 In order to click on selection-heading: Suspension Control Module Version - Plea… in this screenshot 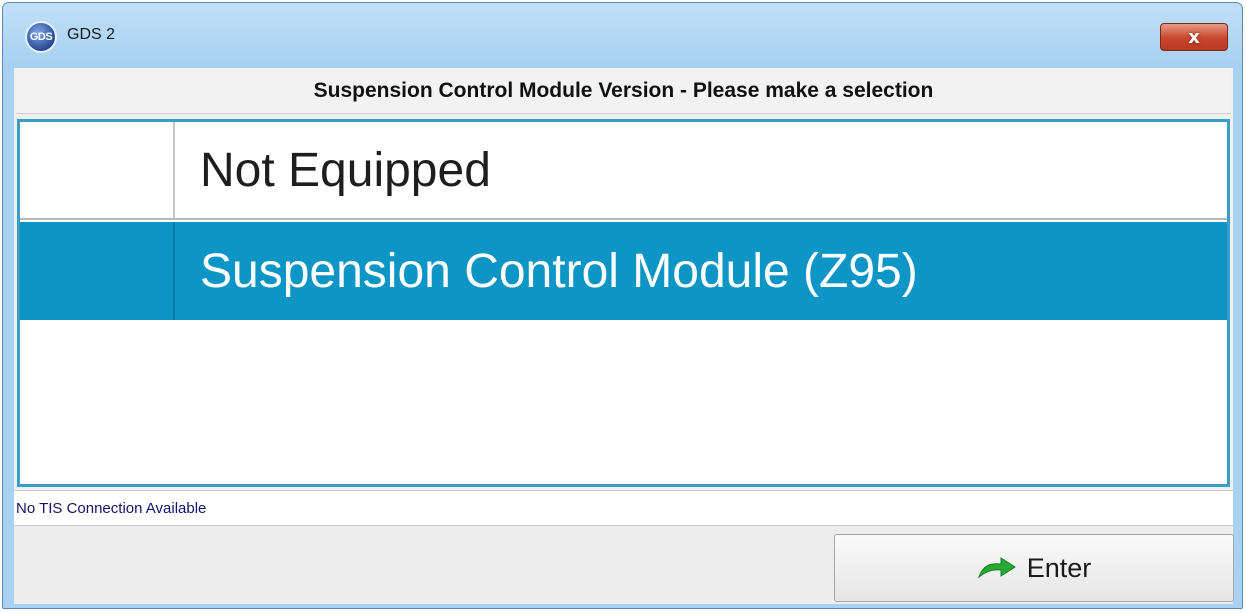, I will do `click(623, 91)`.